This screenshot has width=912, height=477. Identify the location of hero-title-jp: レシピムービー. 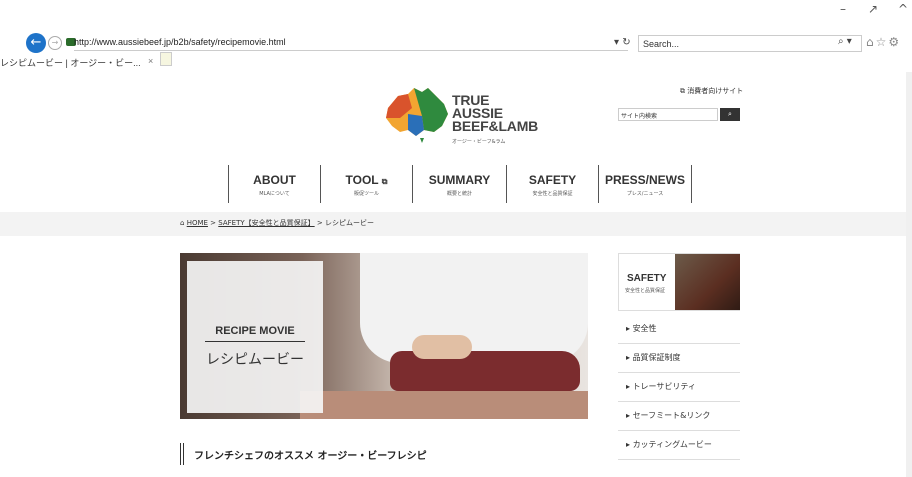
(255, 360).